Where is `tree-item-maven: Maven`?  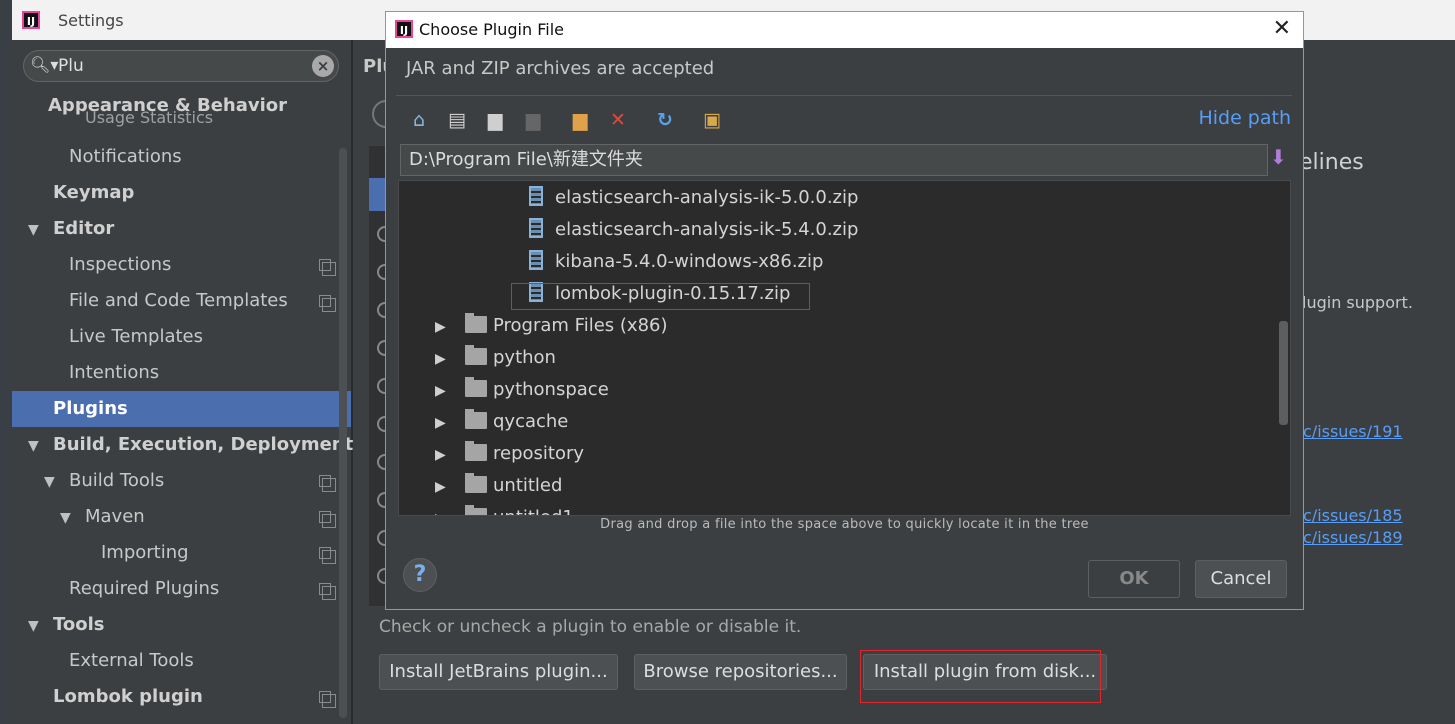
tree-item-maven: Maven is located at coordinates (115, 517).